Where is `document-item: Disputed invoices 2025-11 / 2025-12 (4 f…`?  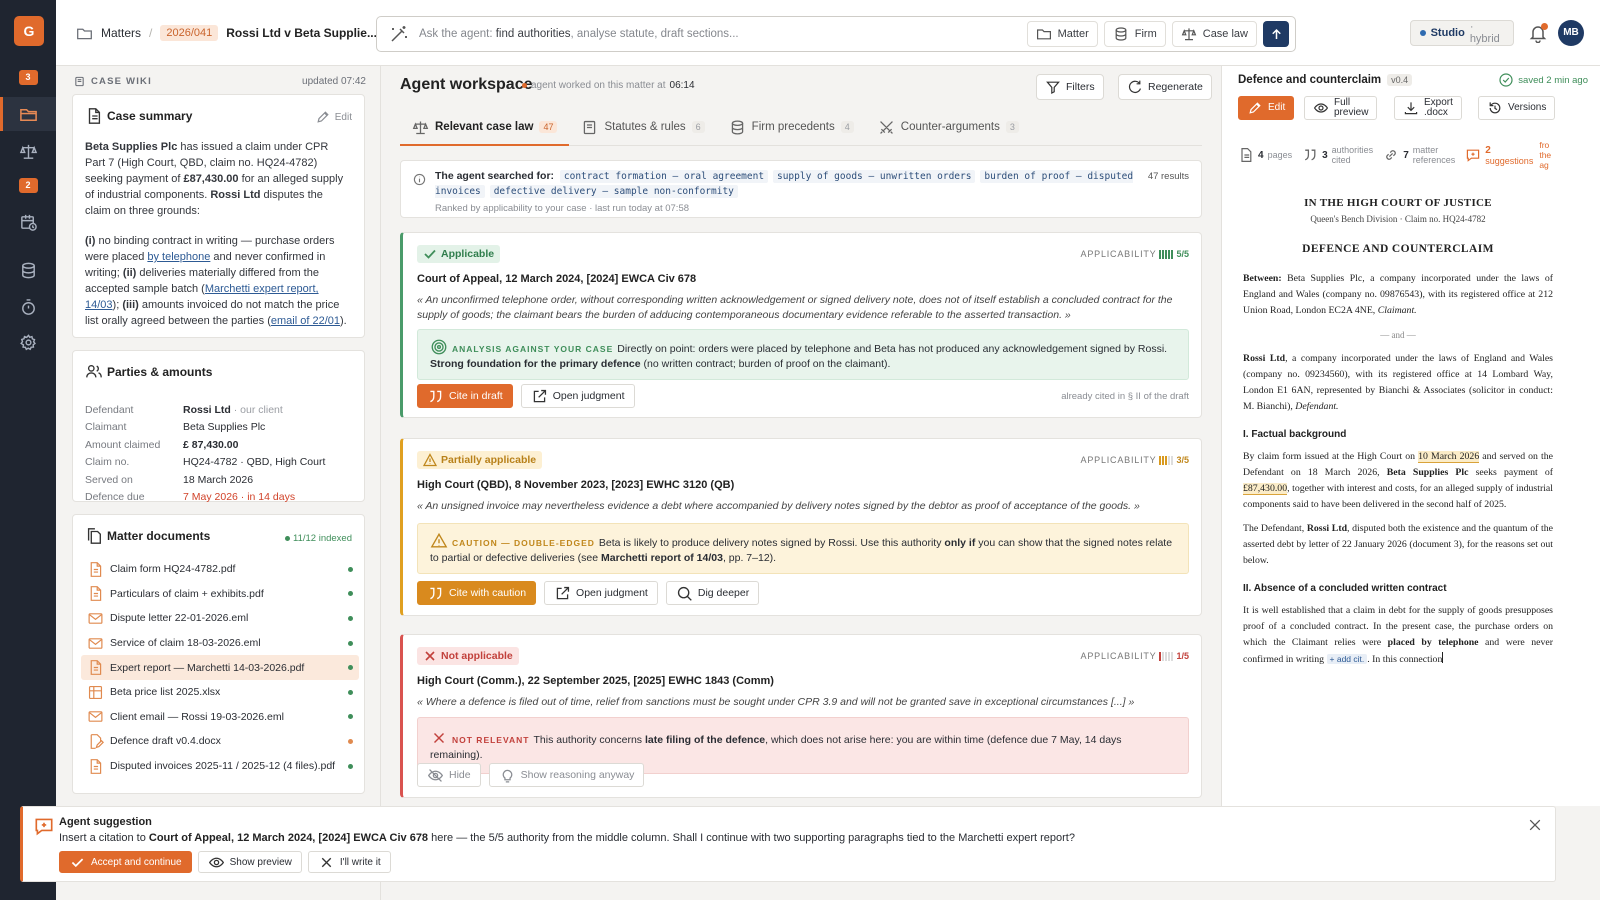
document-item: Disputed invoices 2025-11 / 2025-12 (4 f… is located at coordinates (220, 766).